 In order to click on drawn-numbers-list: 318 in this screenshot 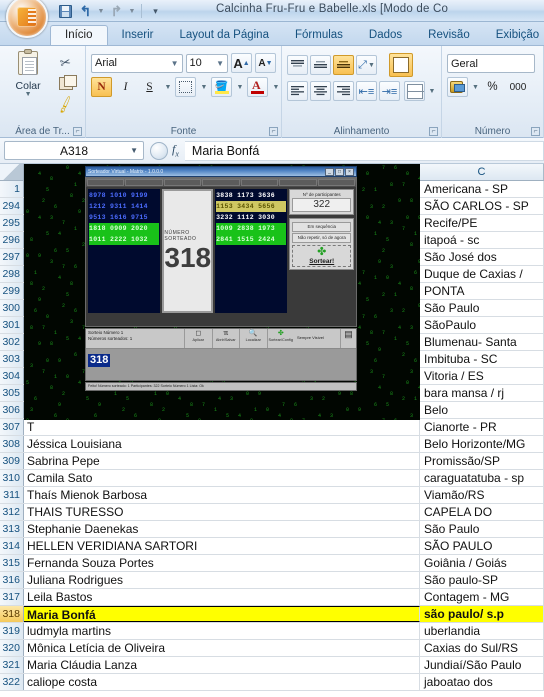, I will do `click(221, 364)`.